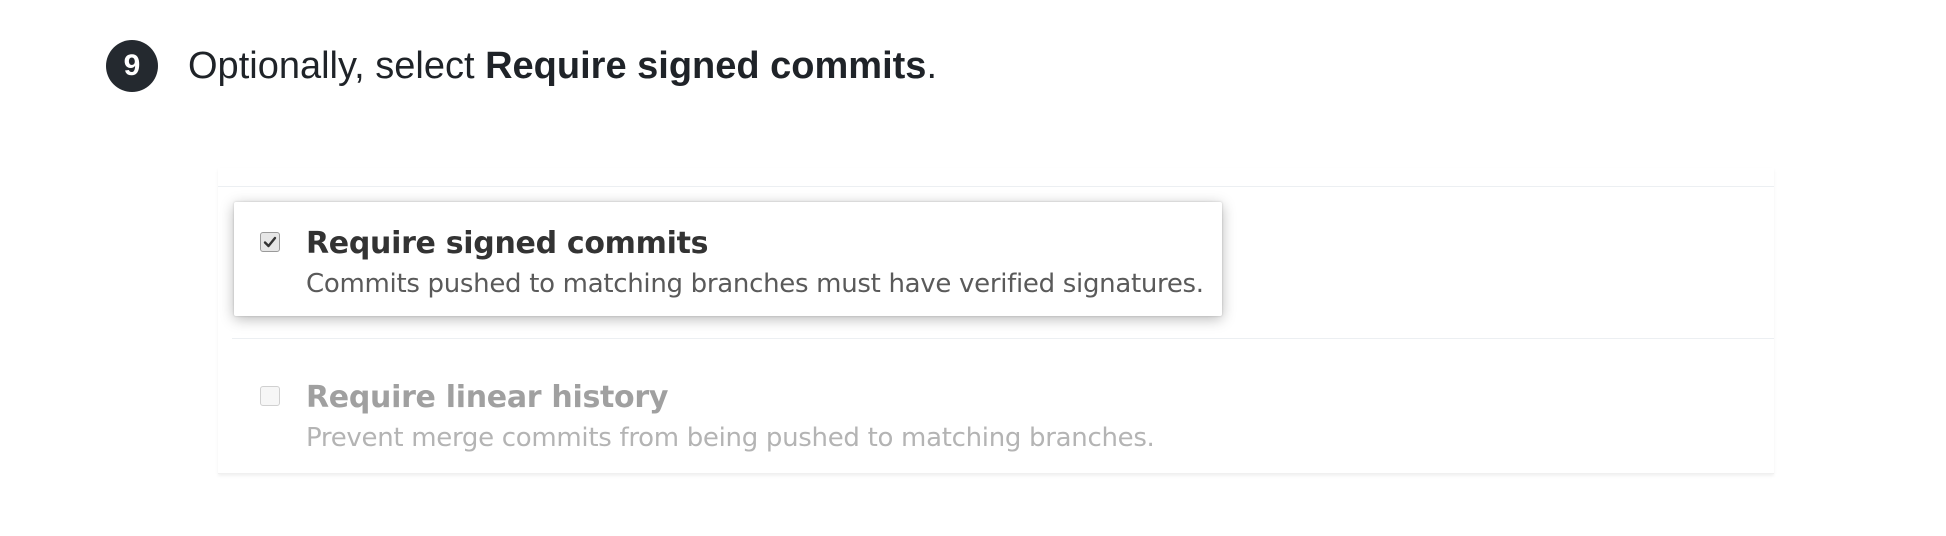  What do you see at coordinates (706, 65) in the screenshot?
I see `step-text-bold: Require signed commits` at bounding box center [706, 65].